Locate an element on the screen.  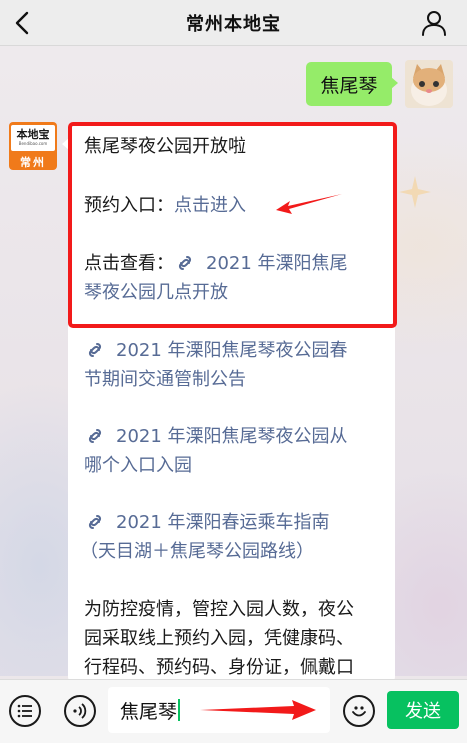
link-traffic-line: 2021 年溧阳焦尾琴夜公园春 is located at coordinates (216, 351).